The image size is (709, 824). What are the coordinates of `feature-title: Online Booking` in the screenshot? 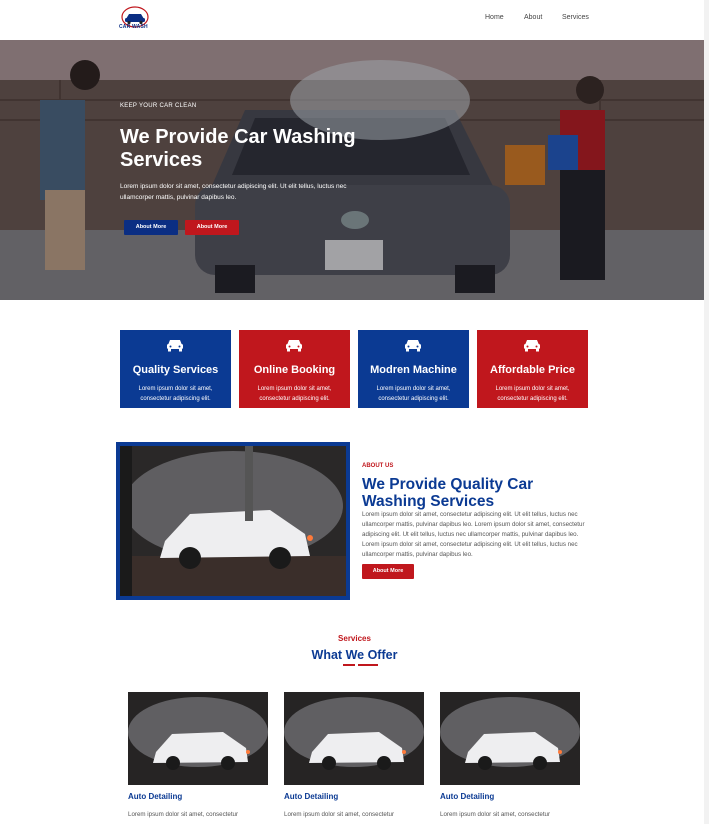 It's located at (294, 370).